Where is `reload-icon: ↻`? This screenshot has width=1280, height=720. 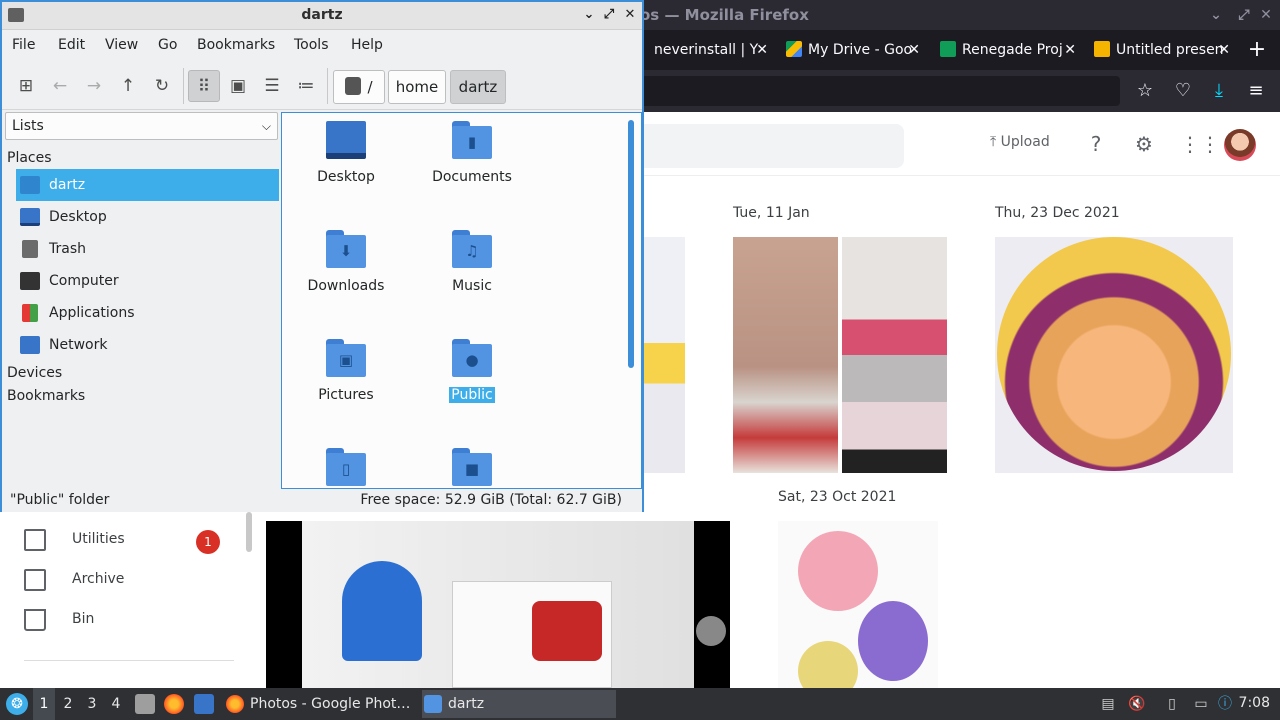 reload-icon: ↻ is located at coordinates (162, 86).